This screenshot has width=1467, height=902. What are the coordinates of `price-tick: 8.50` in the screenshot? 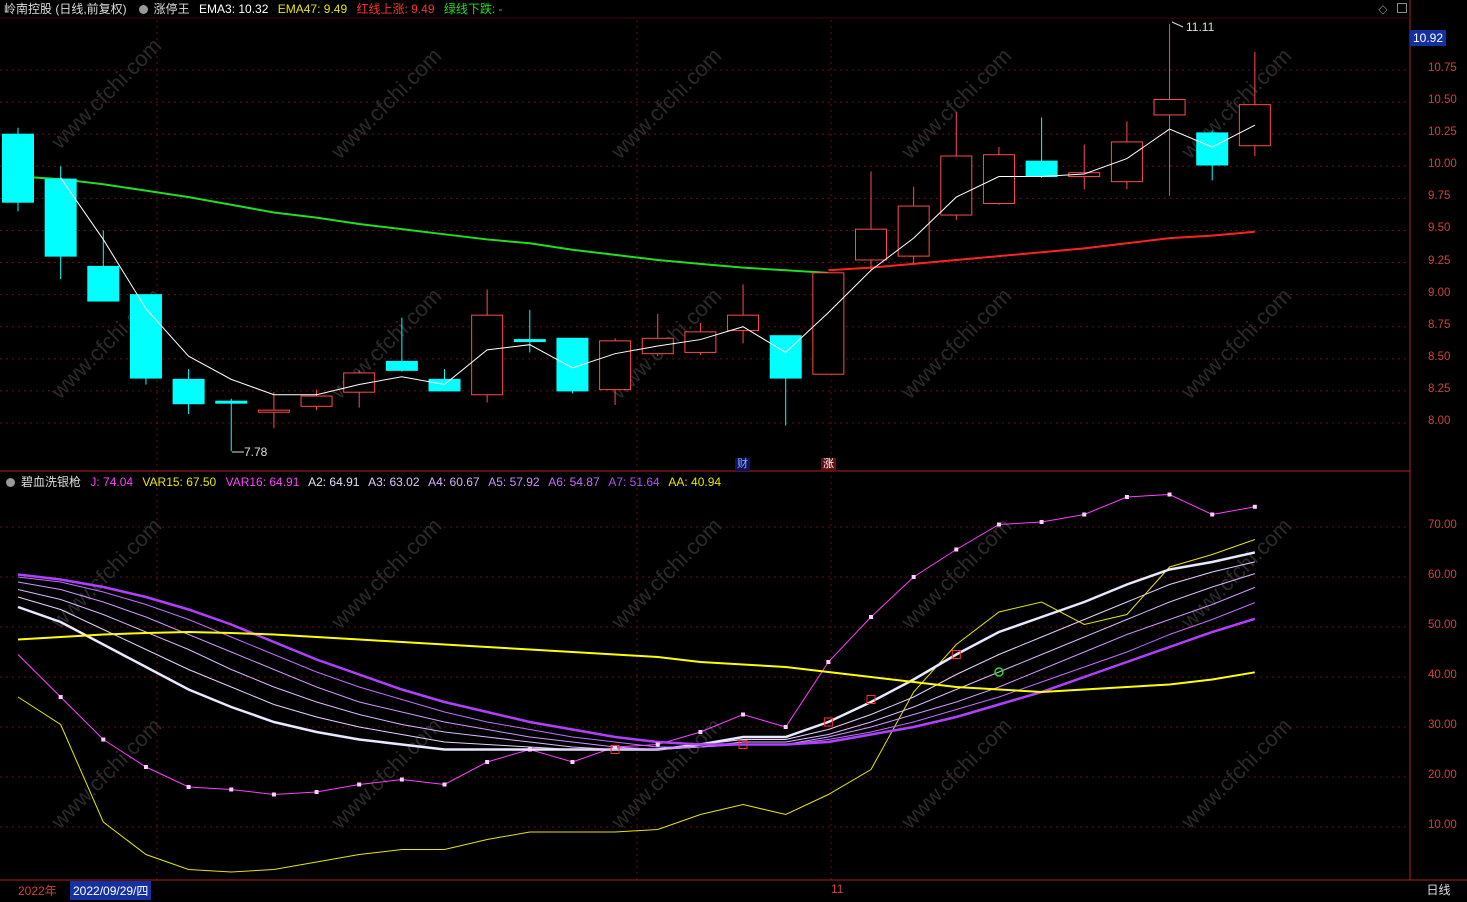 It's located at (1439, 356).